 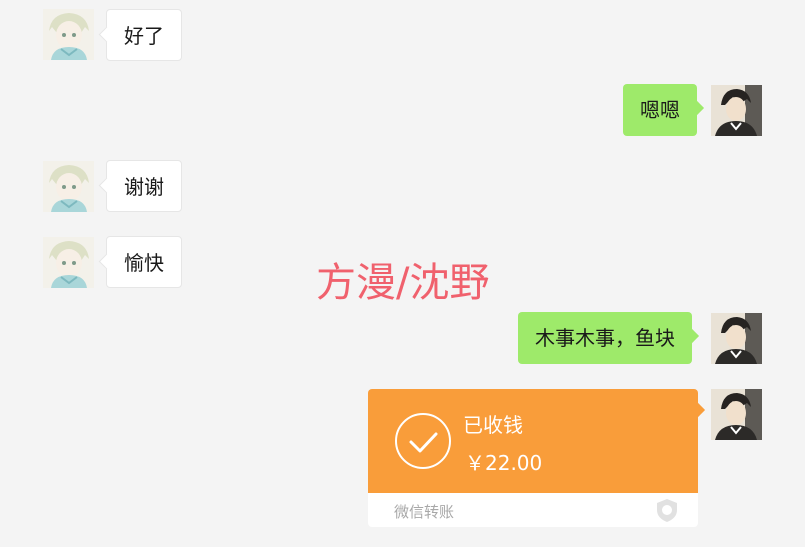 I want to click on message-bubble: 愉快, so click(x=144, y=262).